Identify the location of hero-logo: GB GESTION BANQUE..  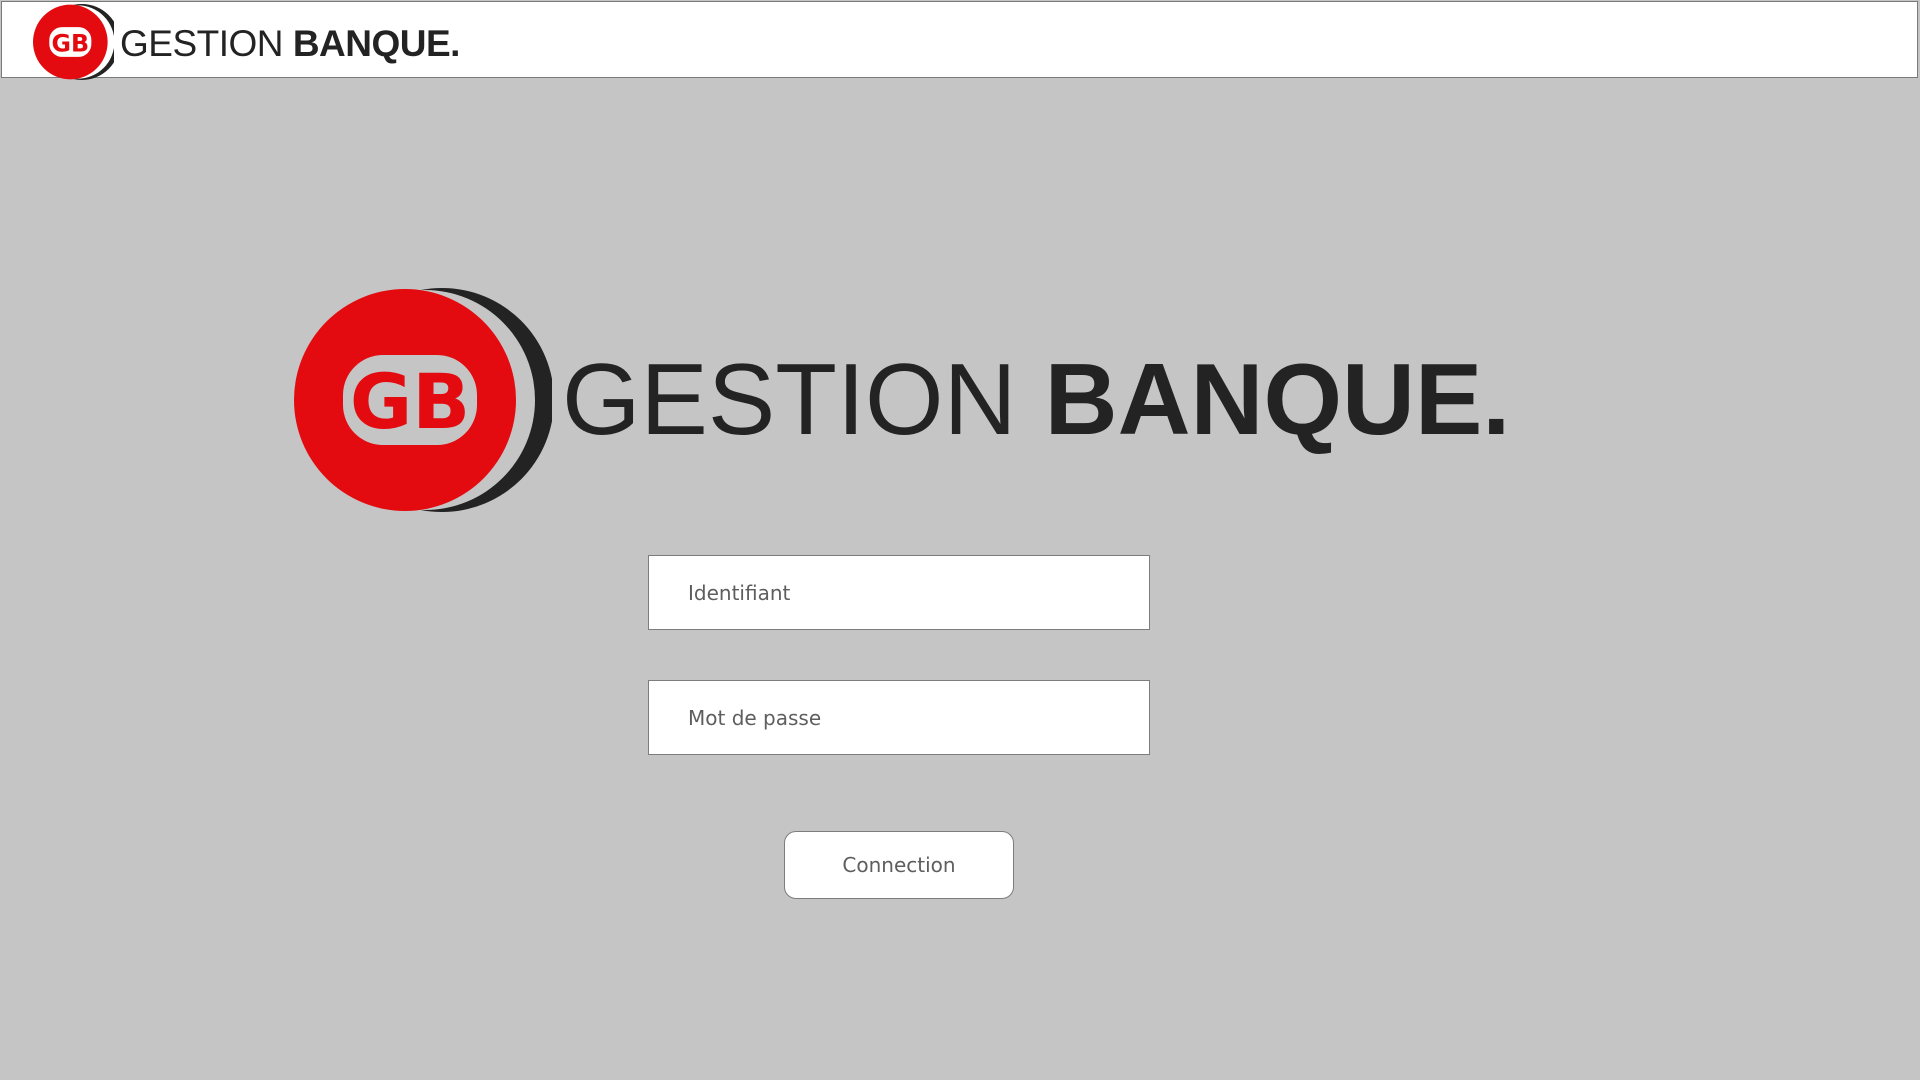
(902, 400).